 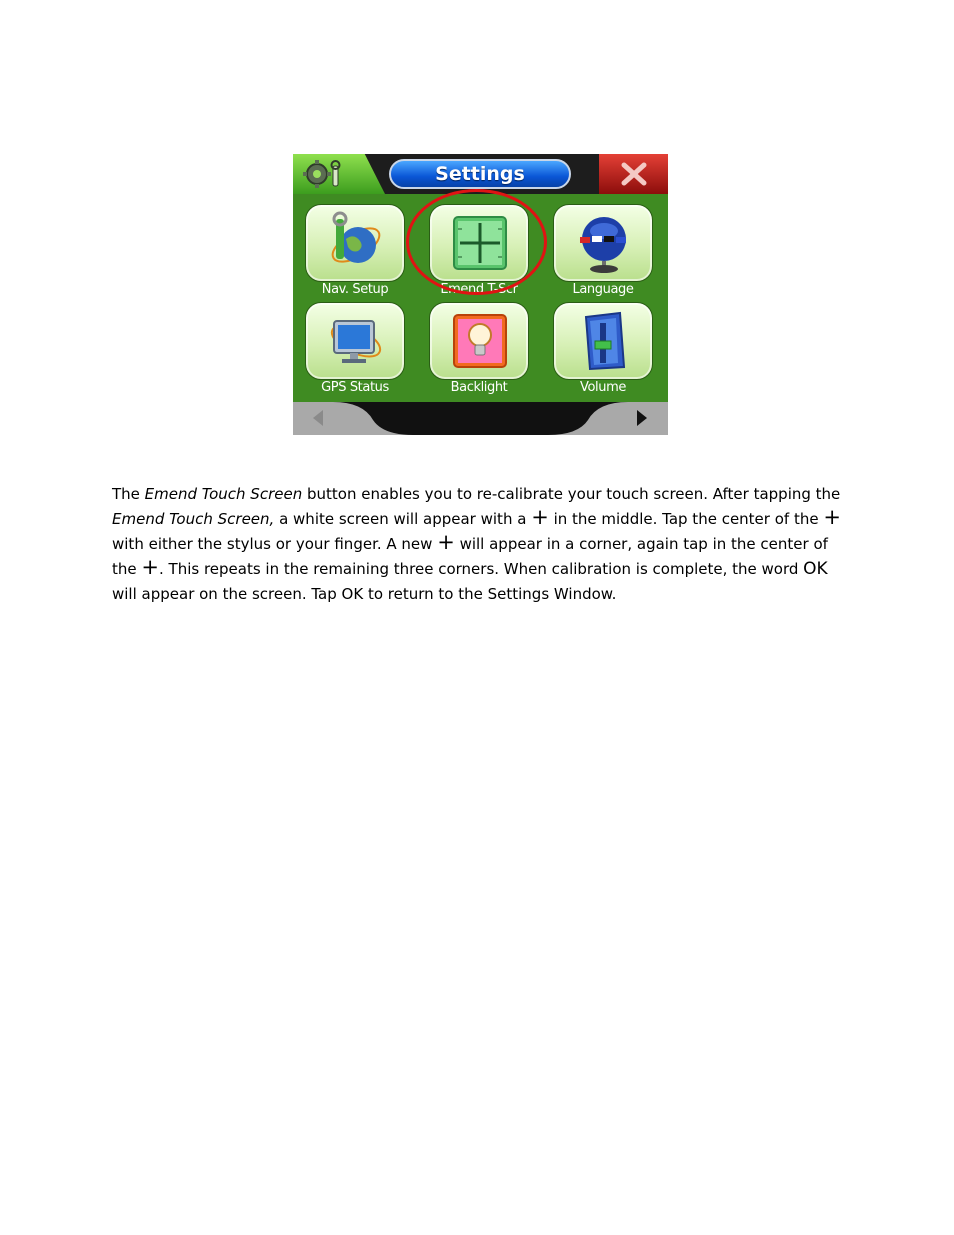 What do you see at coordinates (603, 387) in the screenshot?
I see `tile-label: Volume` at bounding box center [603, 387].